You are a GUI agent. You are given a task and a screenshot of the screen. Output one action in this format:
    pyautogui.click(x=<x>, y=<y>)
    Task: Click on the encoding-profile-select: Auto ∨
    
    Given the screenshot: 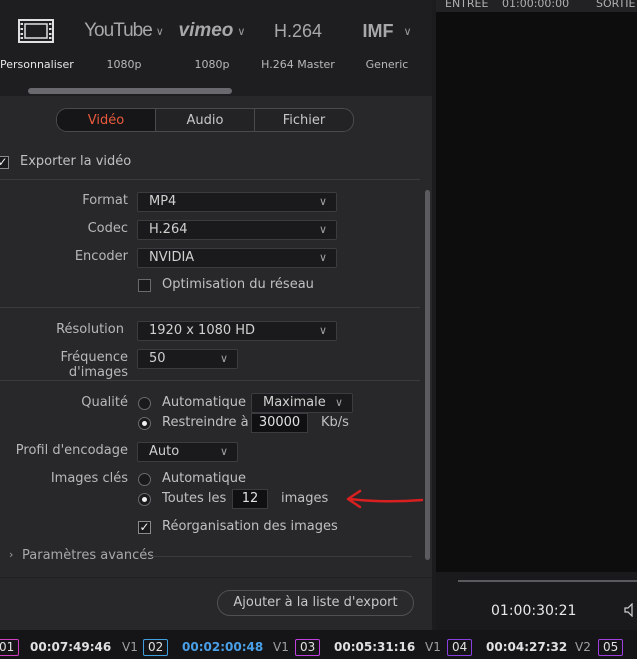 What is the action you would take?
    pyautogui.click(x=187, y=452)
    